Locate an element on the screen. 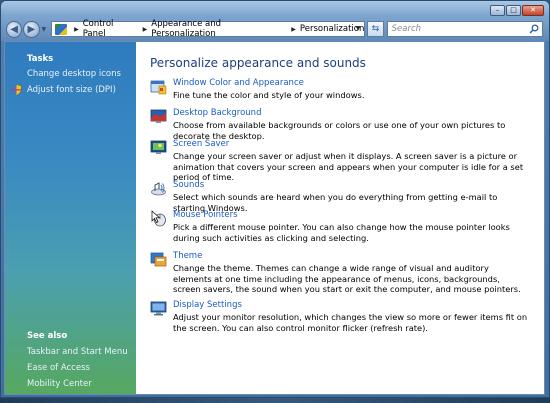 The height and width of the screenshot is (403, 550). window-color-link: Window Color and Appearance is located at coordinates (238, 83).